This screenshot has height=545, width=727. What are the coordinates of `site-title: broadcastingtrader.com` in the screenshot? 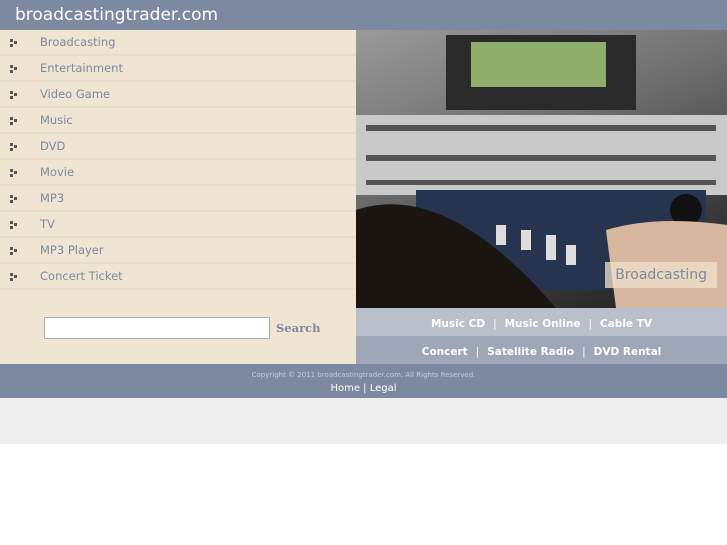 It's located at (116, 15).